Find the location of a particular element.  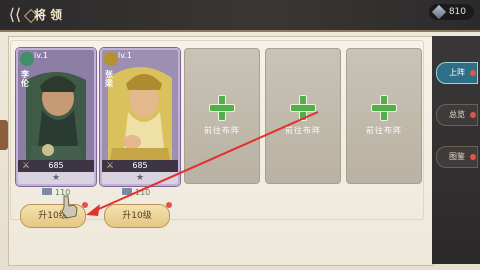

hero-card: lv.1 李伦 ⚔ 685 ★ is located at coordinates (56, 117).